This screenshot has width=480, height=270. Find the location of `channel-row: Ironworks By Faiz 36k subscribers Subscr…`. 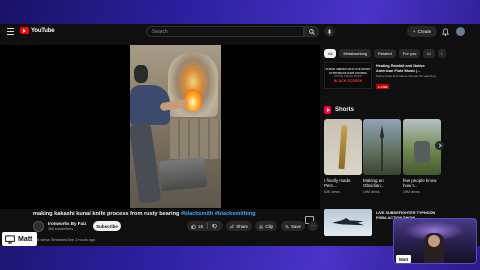

channel-row: Ironworks By Faiz 36k subscribers Subscr… is located at coordinates (178, 227).